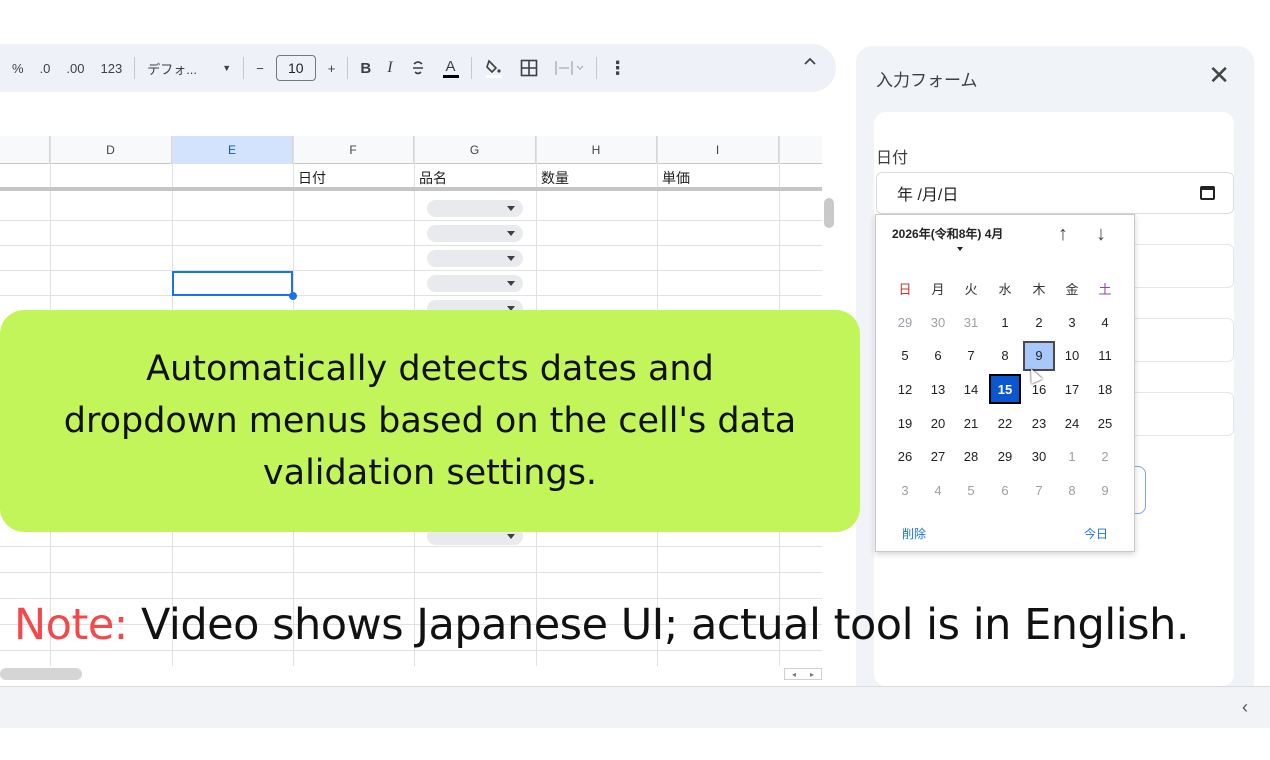  Describe the element at coordinates (812, 674) in the screenshot. I see `chevron-right-icon: ▸` at that location.